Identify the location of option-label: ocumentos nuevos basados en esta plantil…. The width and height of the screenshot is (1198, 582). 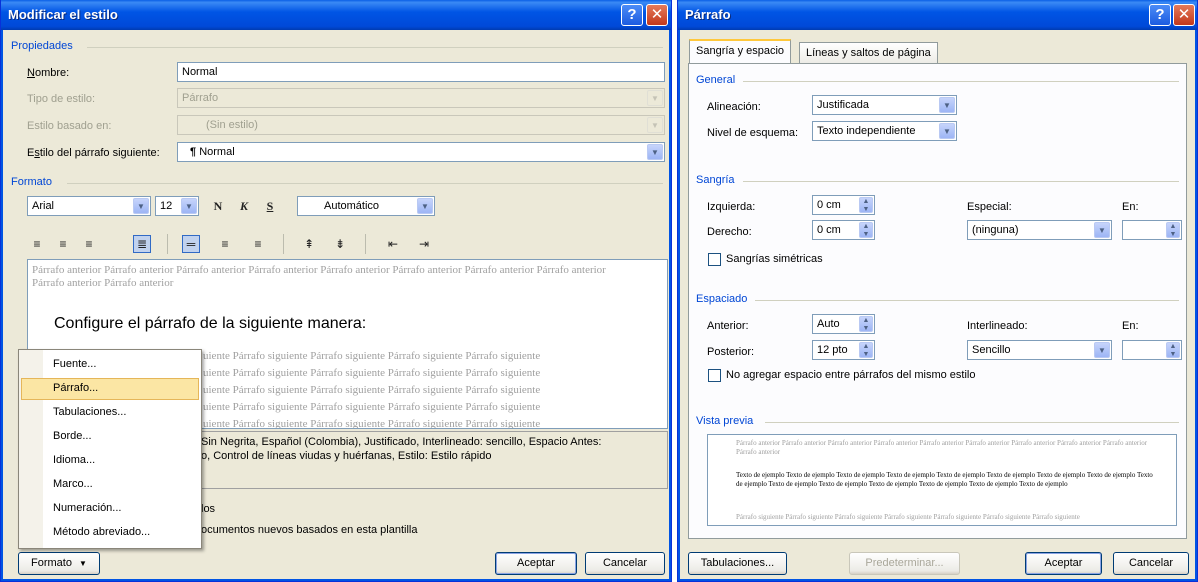
(309, 530).